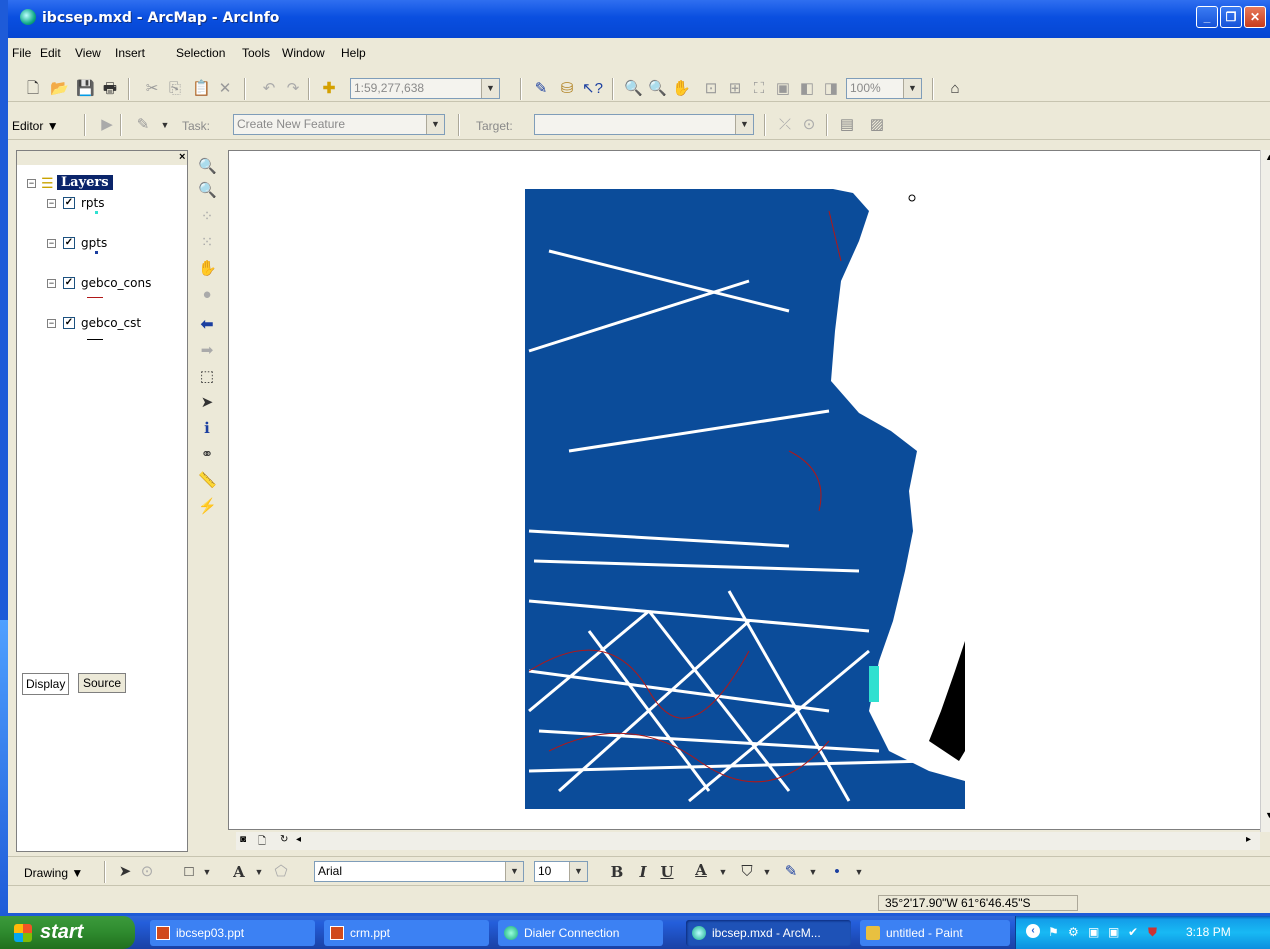 The height and width of the screenshot is (949, 1270). I want to click on show-hidden-icons-icon: ‹, so click(1033, 931).